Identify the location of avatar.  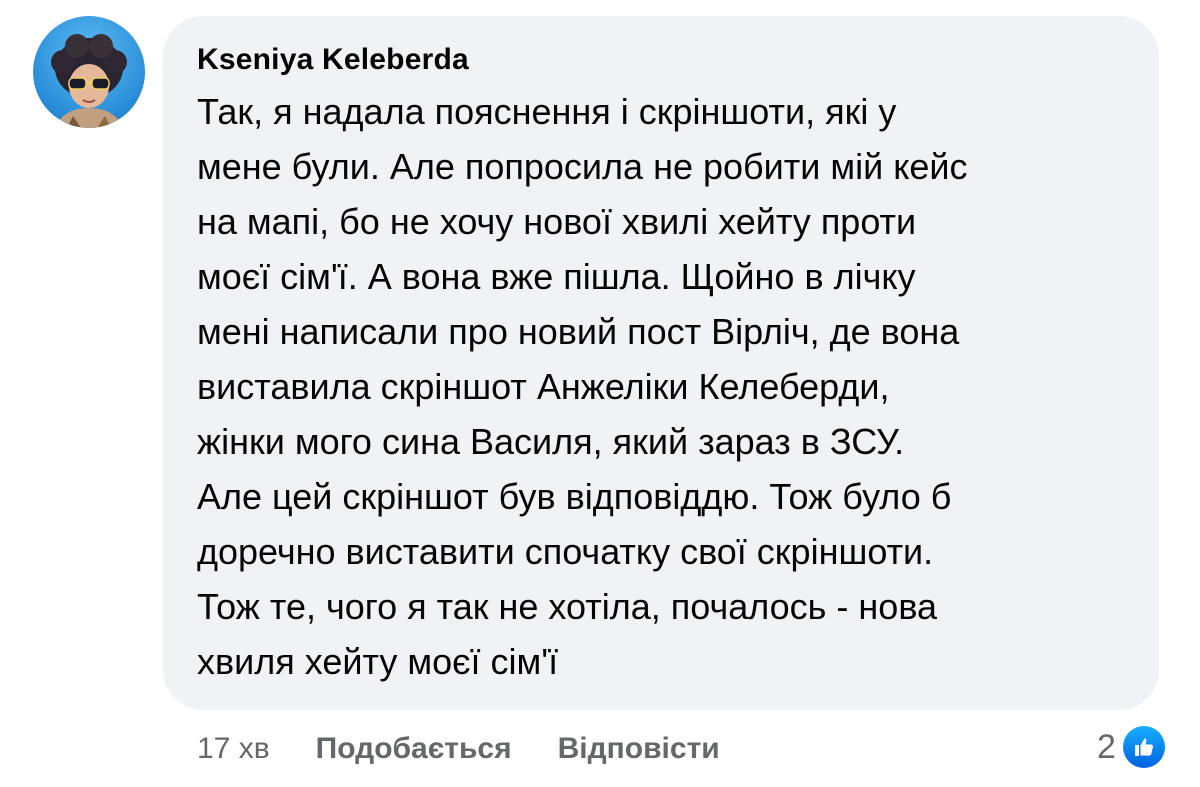
(89, 72).